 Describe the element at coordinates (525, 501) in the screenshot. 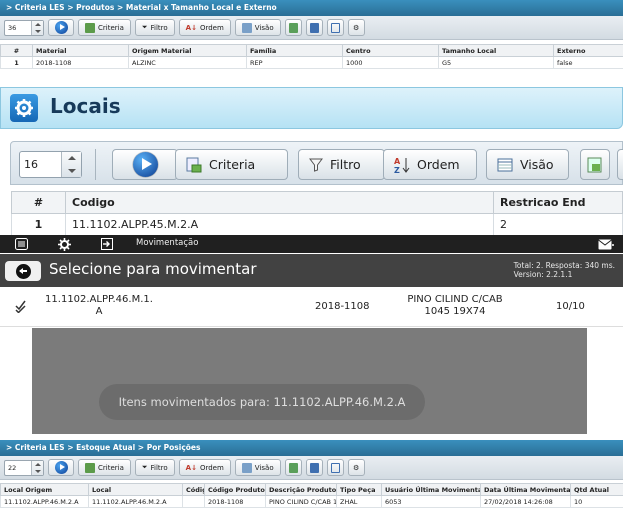

I see `cell: 27/02/2018 14:26:08` at that location.